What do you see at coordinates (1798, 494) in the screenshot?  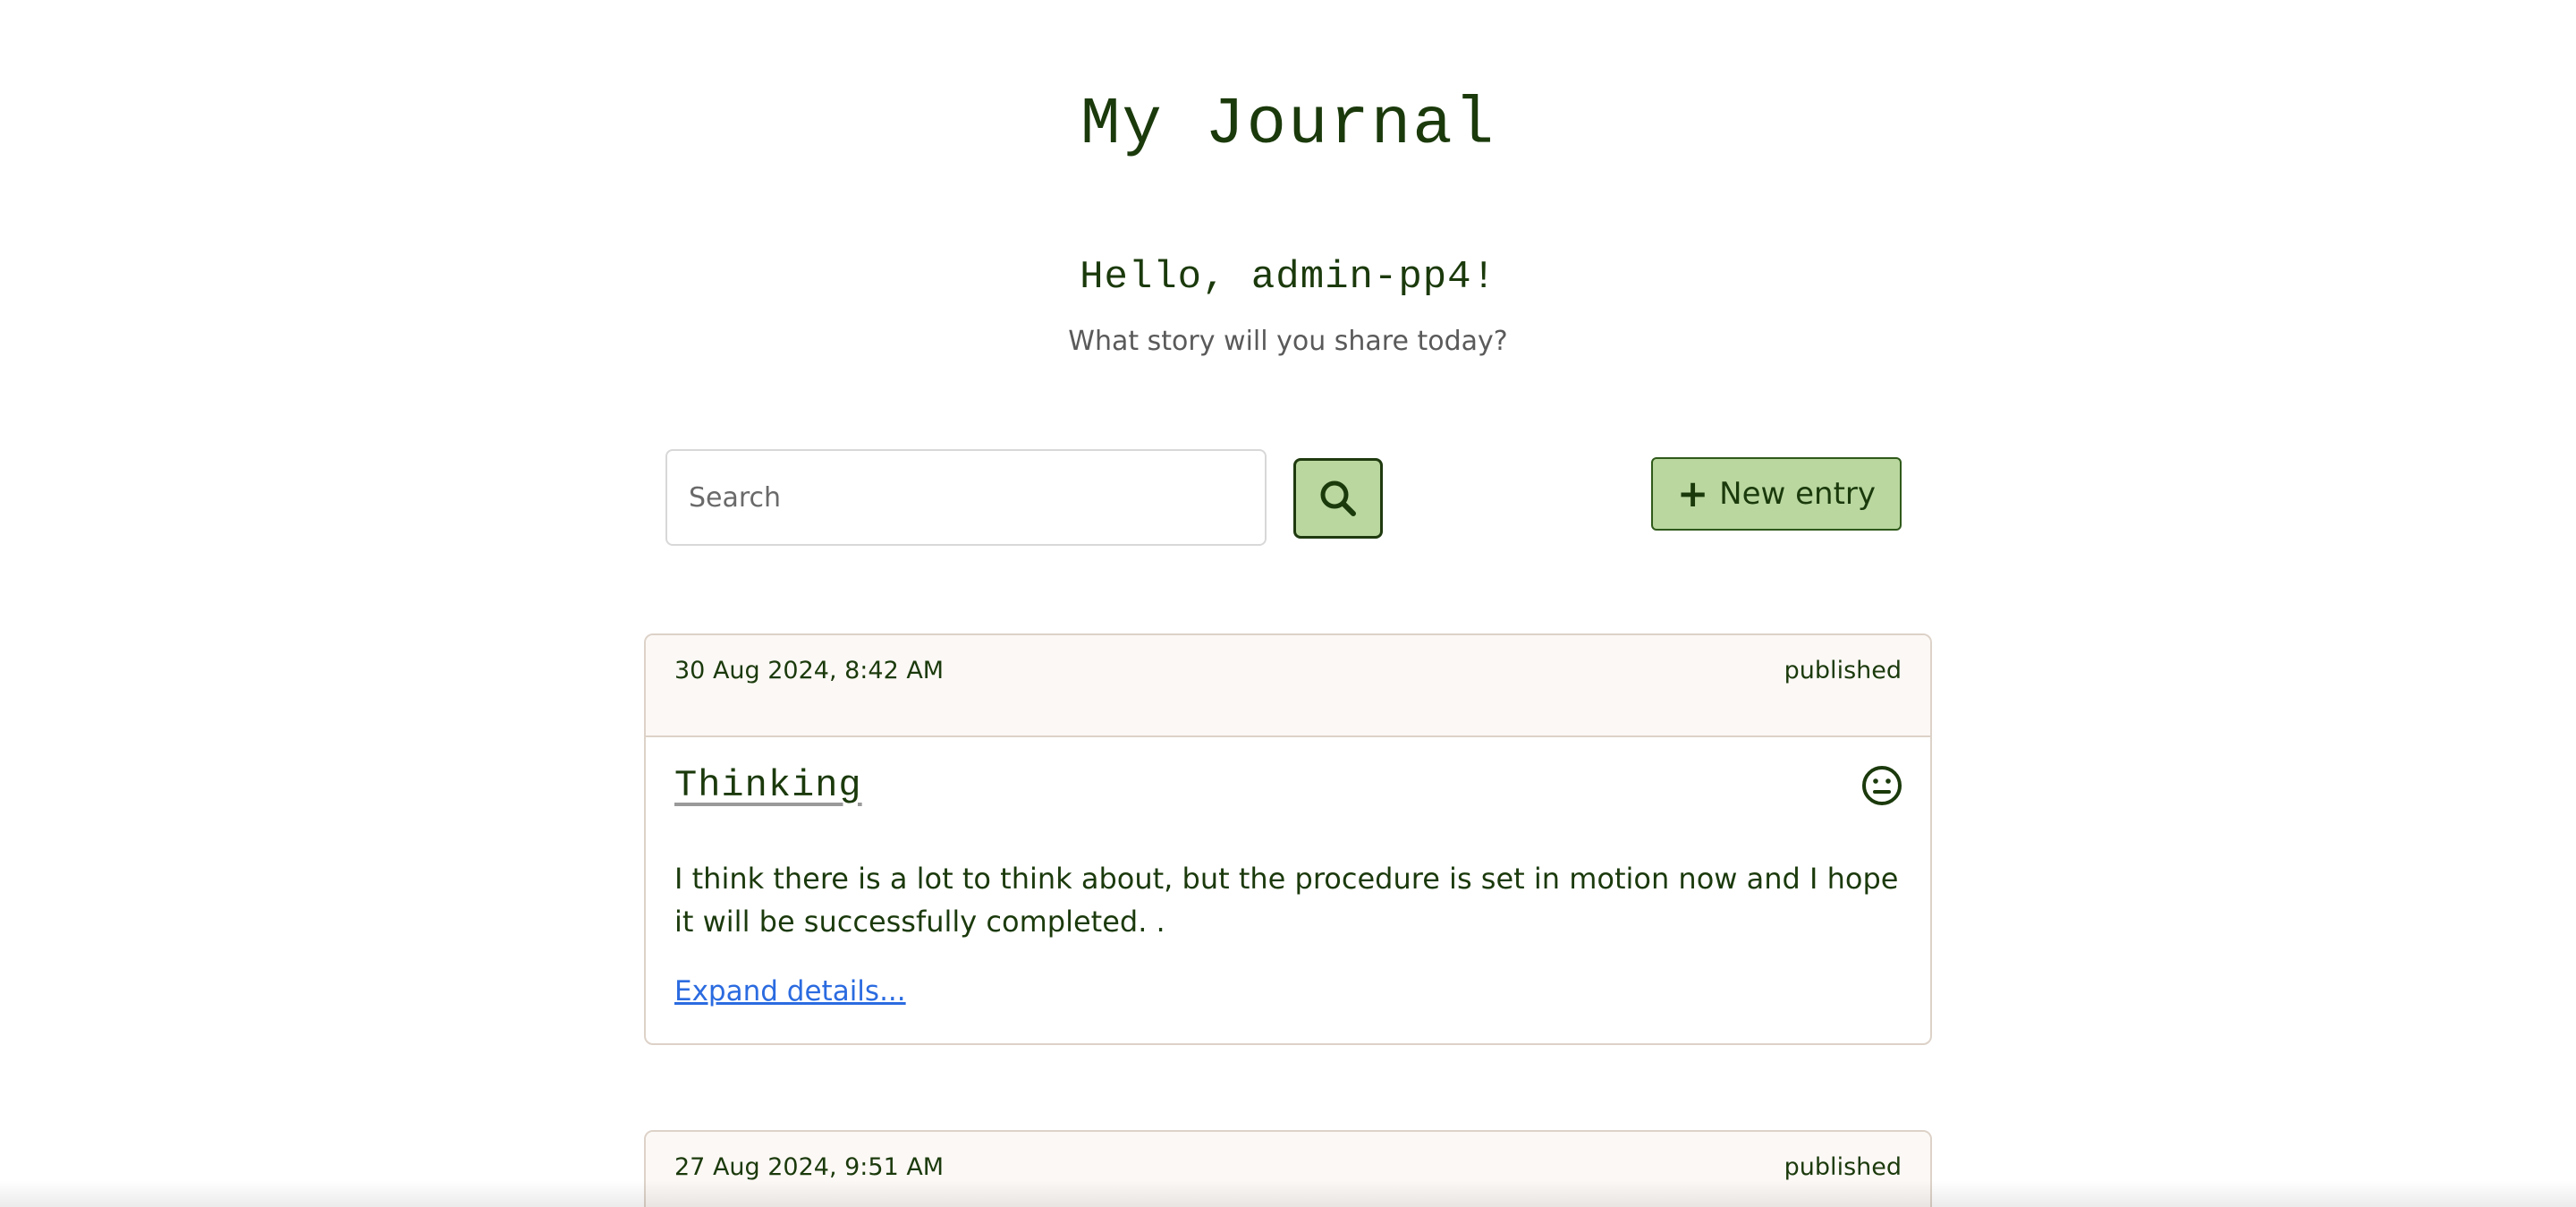 I see `new-entry-label: New entry` at bounding box center [1798, 494].